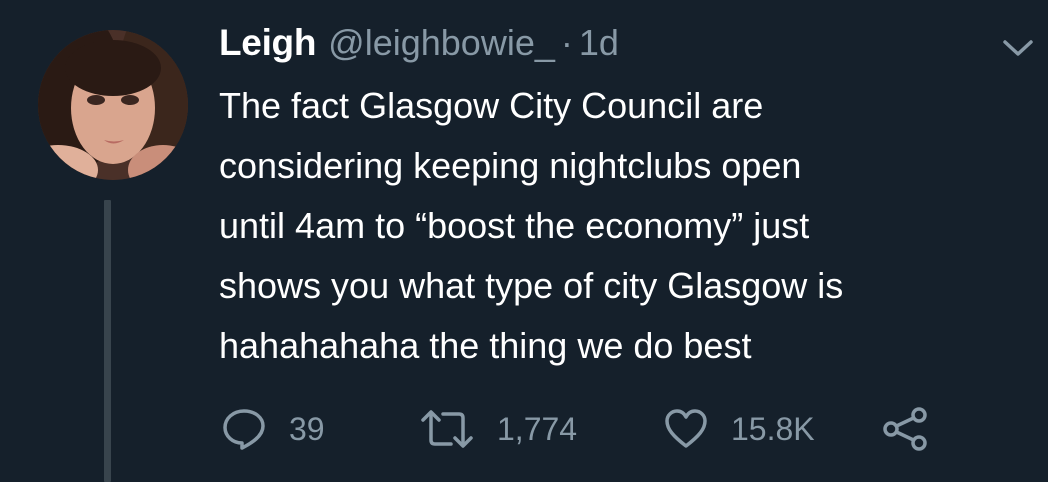  What do you see at coordinates (485, 345) in the screenshot?
I see `tweet-text-line: hahahahaha the thing we do best` at bounding box center [485, 345].